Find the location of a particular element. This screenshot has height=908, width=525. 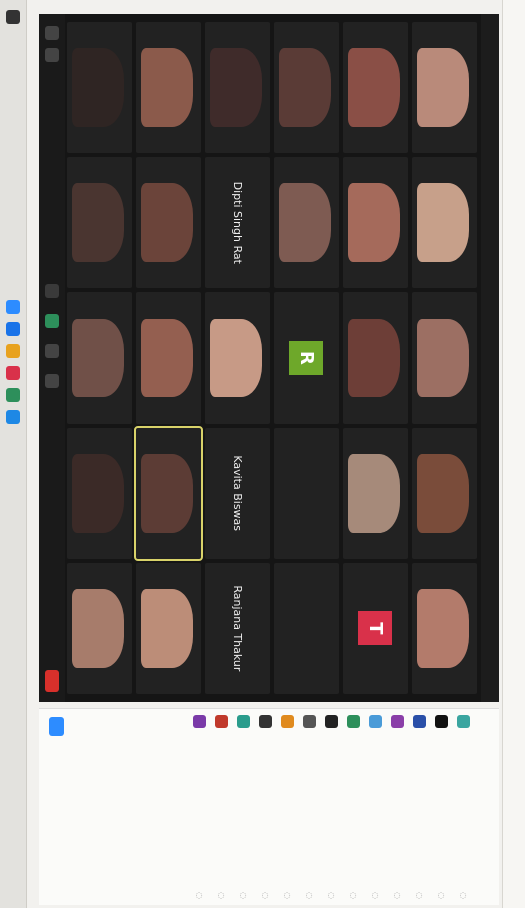

participant-video-tile: R is located at coordinates (306, 358).